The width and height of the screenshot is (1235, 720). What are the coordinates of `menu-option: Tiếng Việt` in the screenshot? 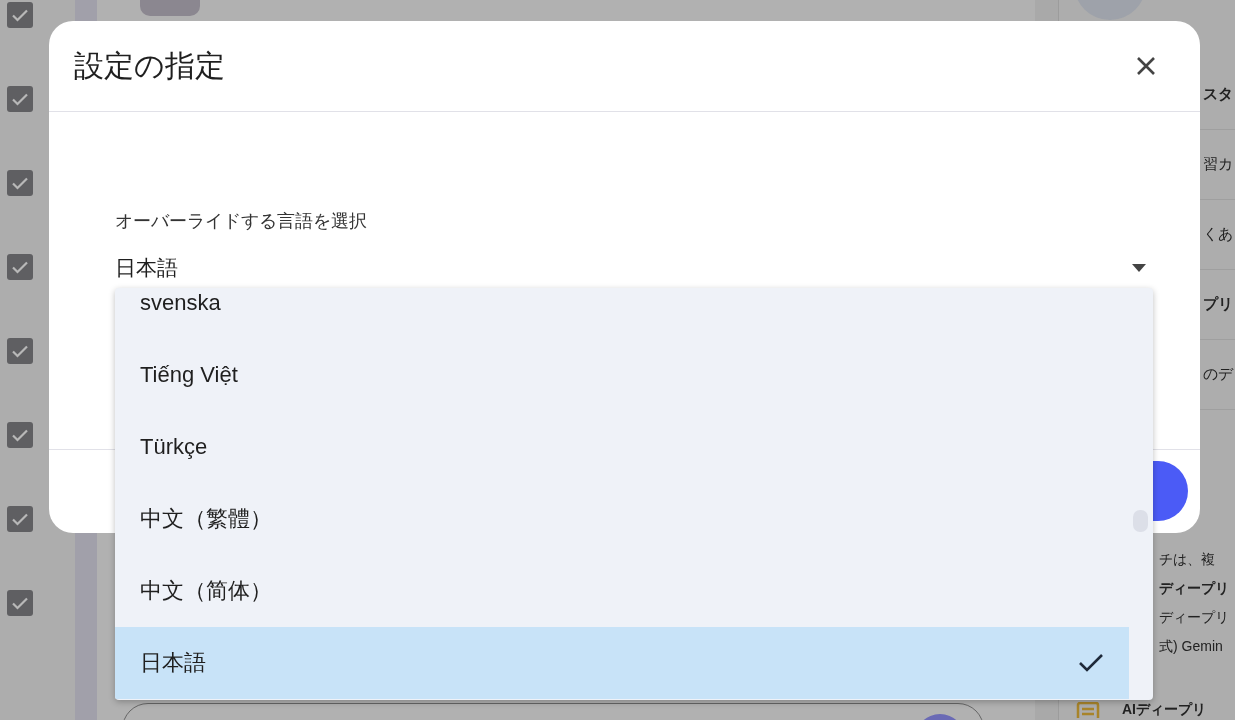 It's located at (622, 375).